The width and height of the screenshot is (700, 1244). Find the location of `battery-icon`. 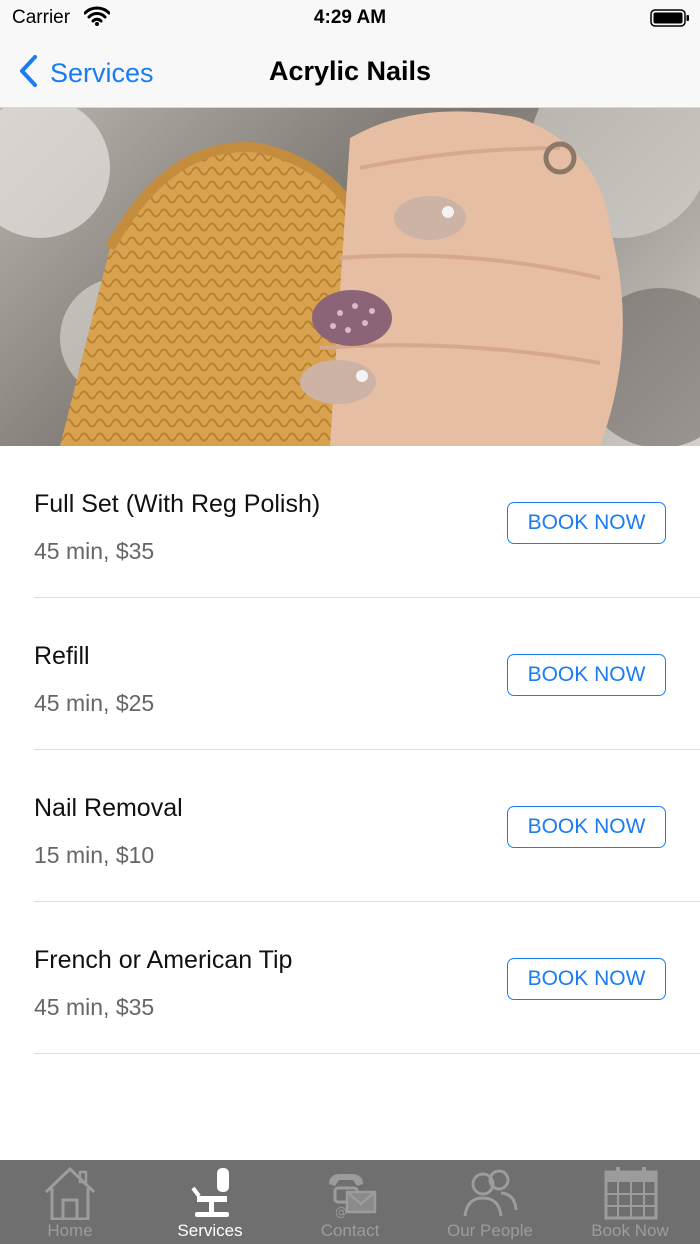

battery-icon is located at coordinates (670, 18).